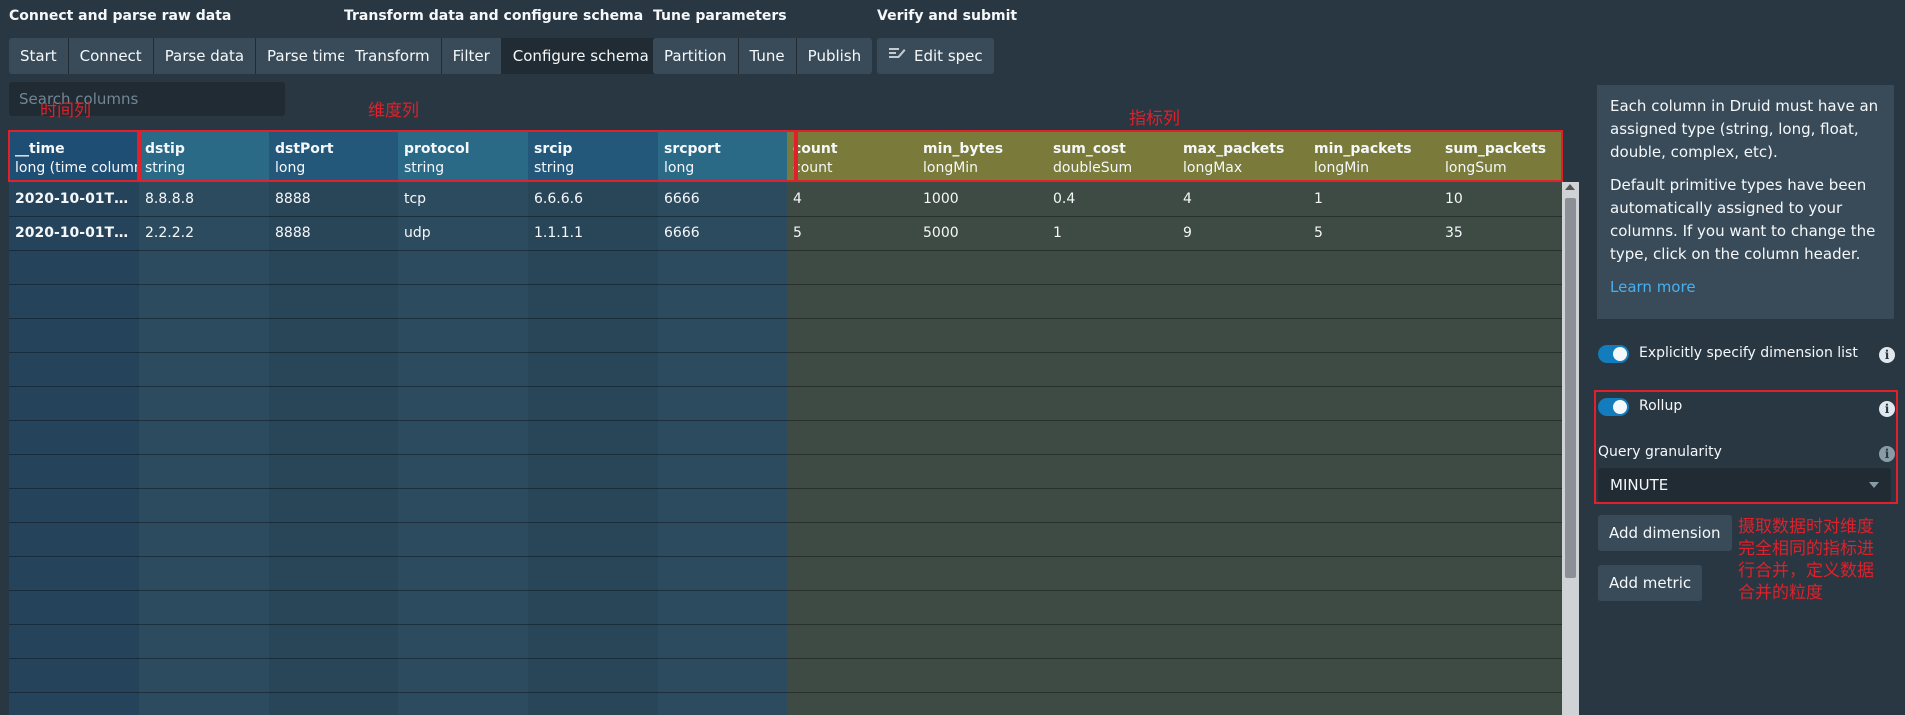 The height and width of the screenshot is (715, 1905). What do you see at coordinates (558, 233) in the screenshot?
I see `table-cell: 1.1.1.1` at bounding box center [558, 233].